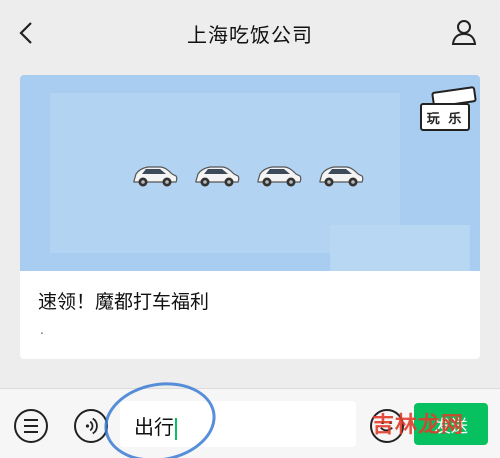 This screenshot has height=458, width=500. What do you see at coordinates (91, 426) in the screenshot?
I see `voice-icon` at bounding box center [91, 426].